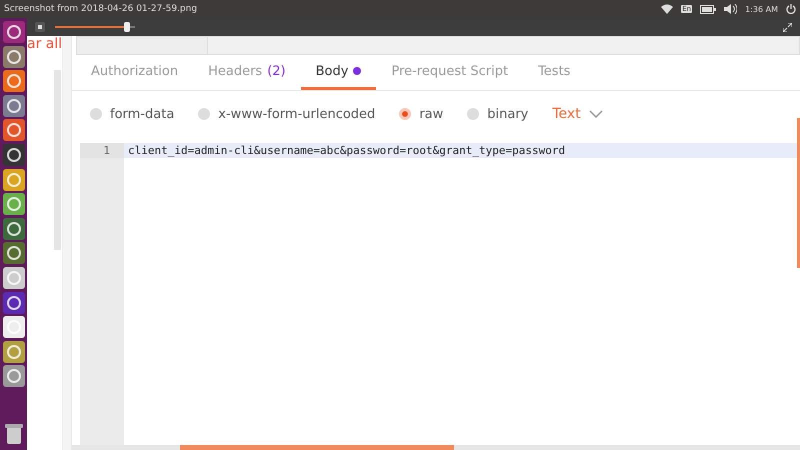  I want to click on radio-option: binary, so click(497, 114).